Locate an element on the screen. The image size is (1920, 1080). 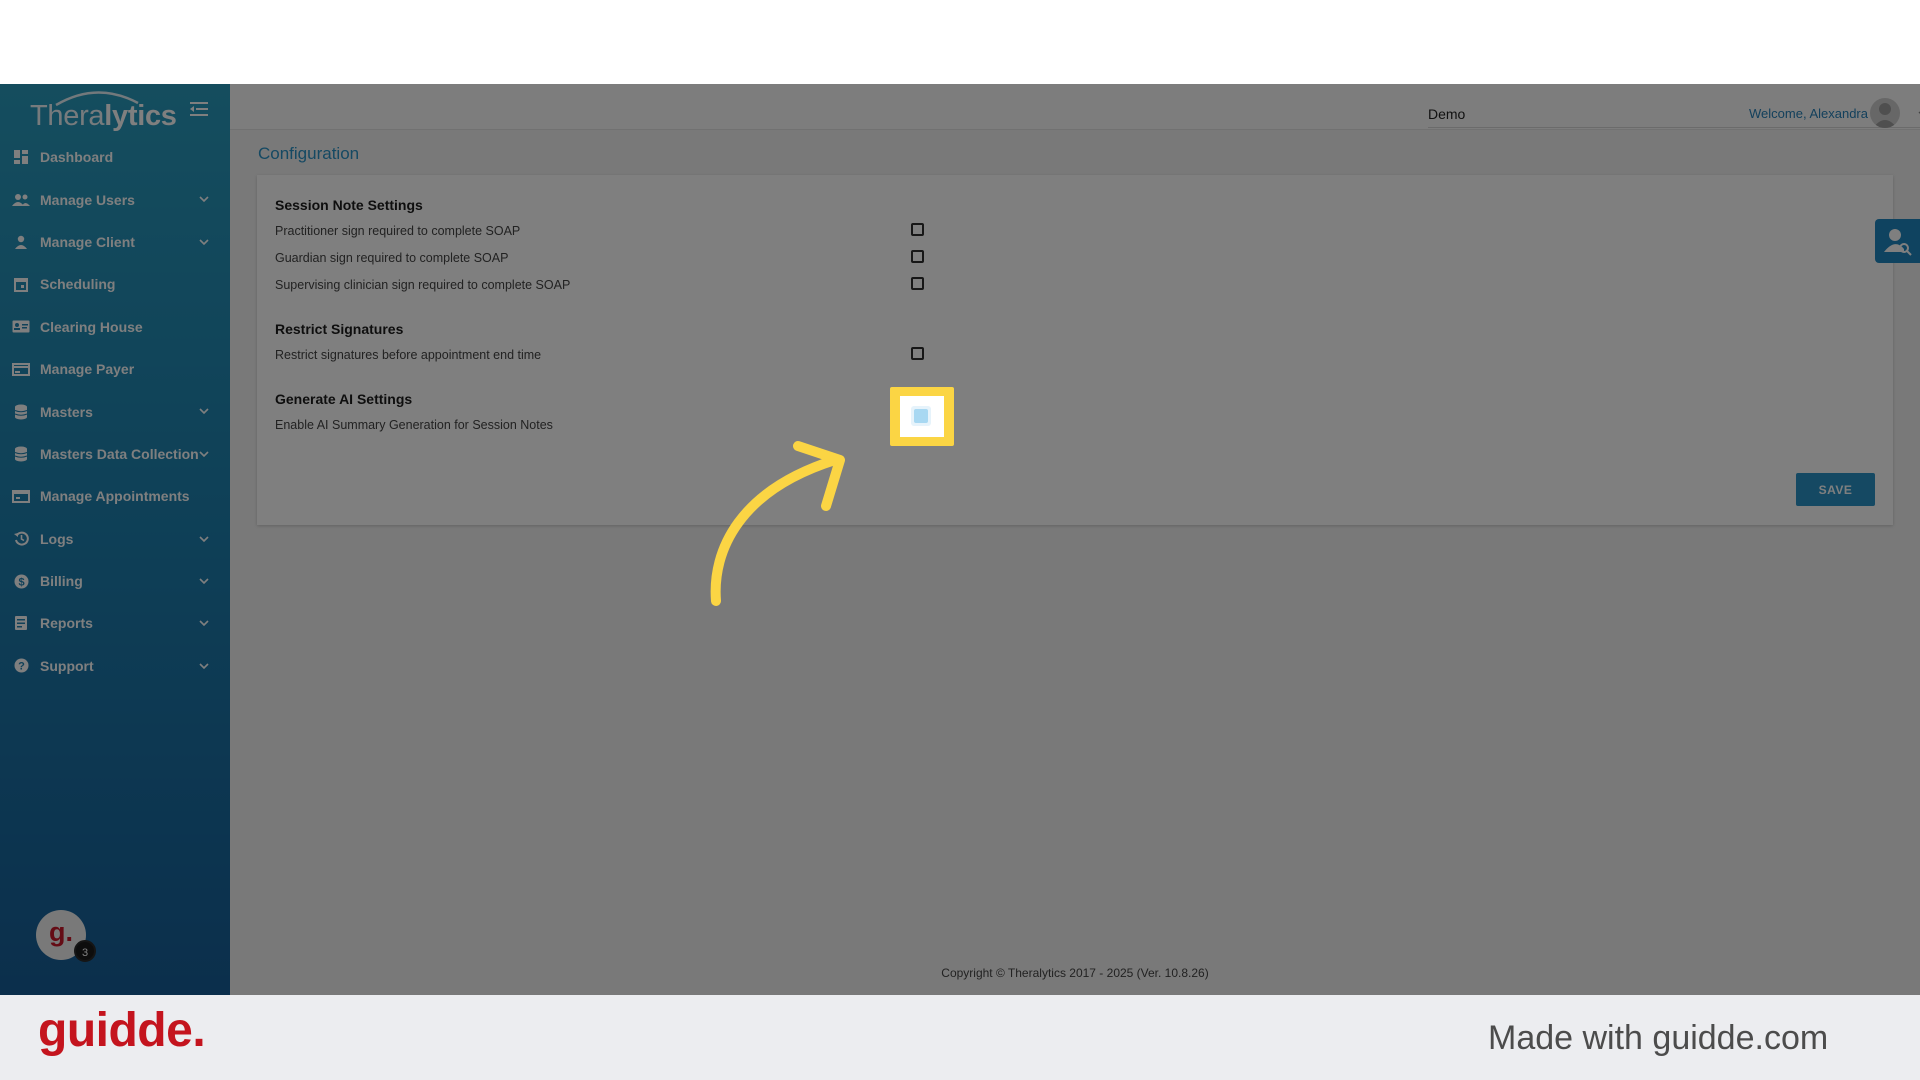
section-title-restrict-signatures: Restrict Signatures is located at coordinates (339, 329).